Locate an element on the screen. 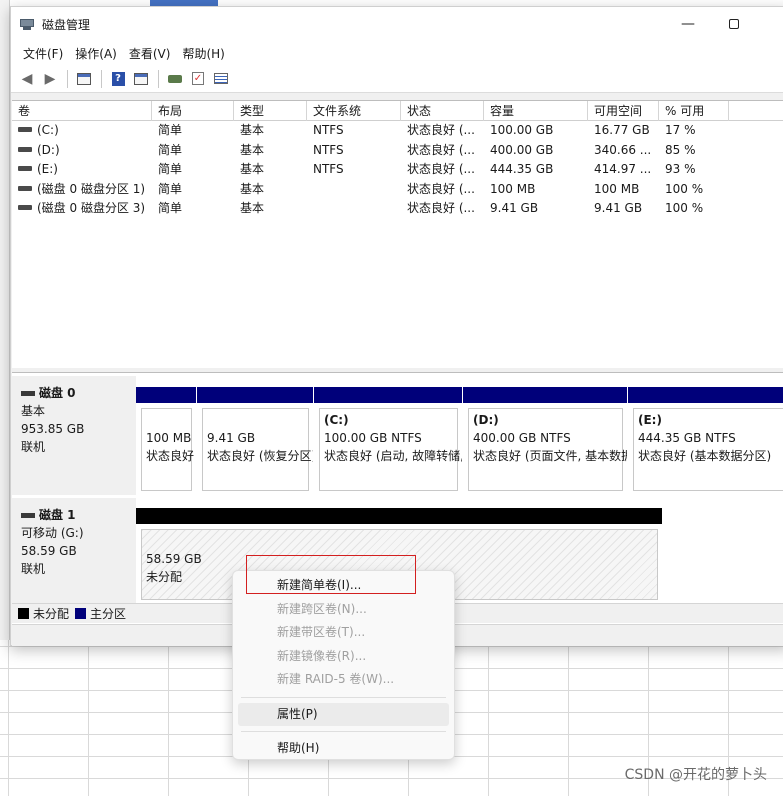 This screenshot has height=796, width=783. cell-volume: (磁盘 0 磁盘分区 1) is located at coordinates (82, 190).